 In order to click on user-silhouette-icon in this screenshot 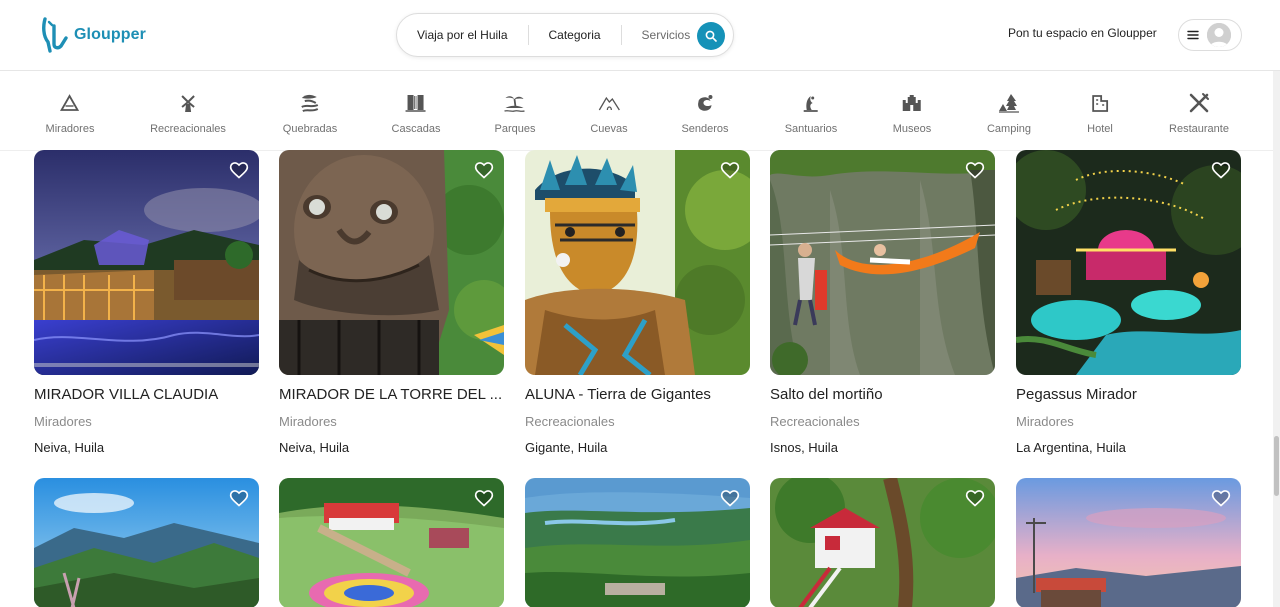, I will do `click(1219, 35)`.